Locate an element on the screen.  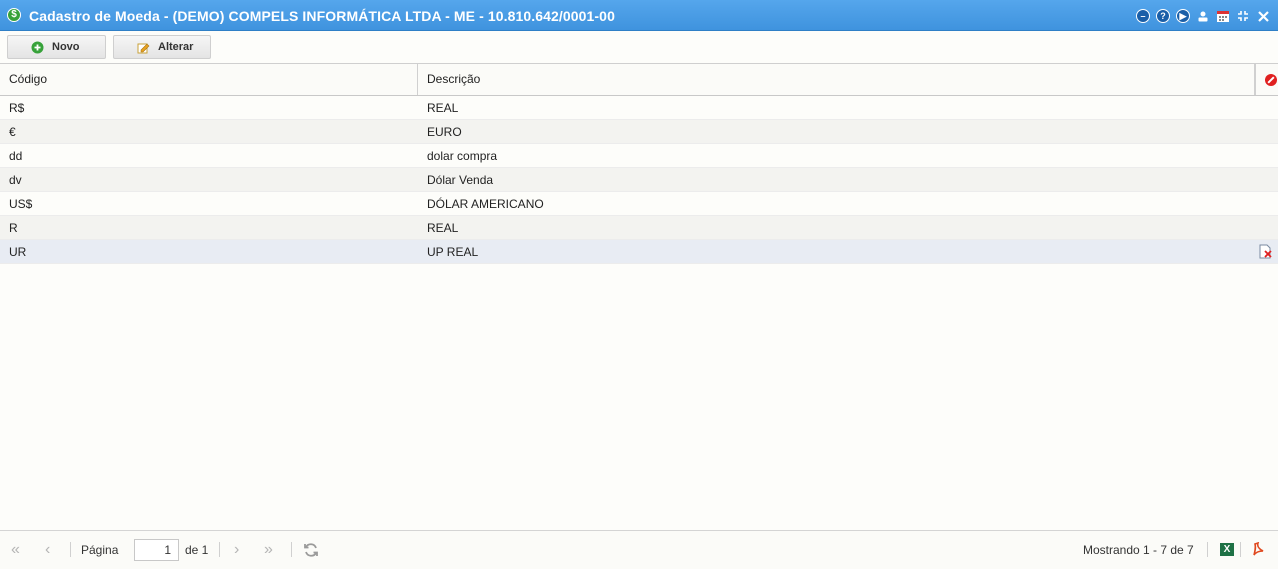
cell-descricao: dolar compra is located at coordinates (462, 156).